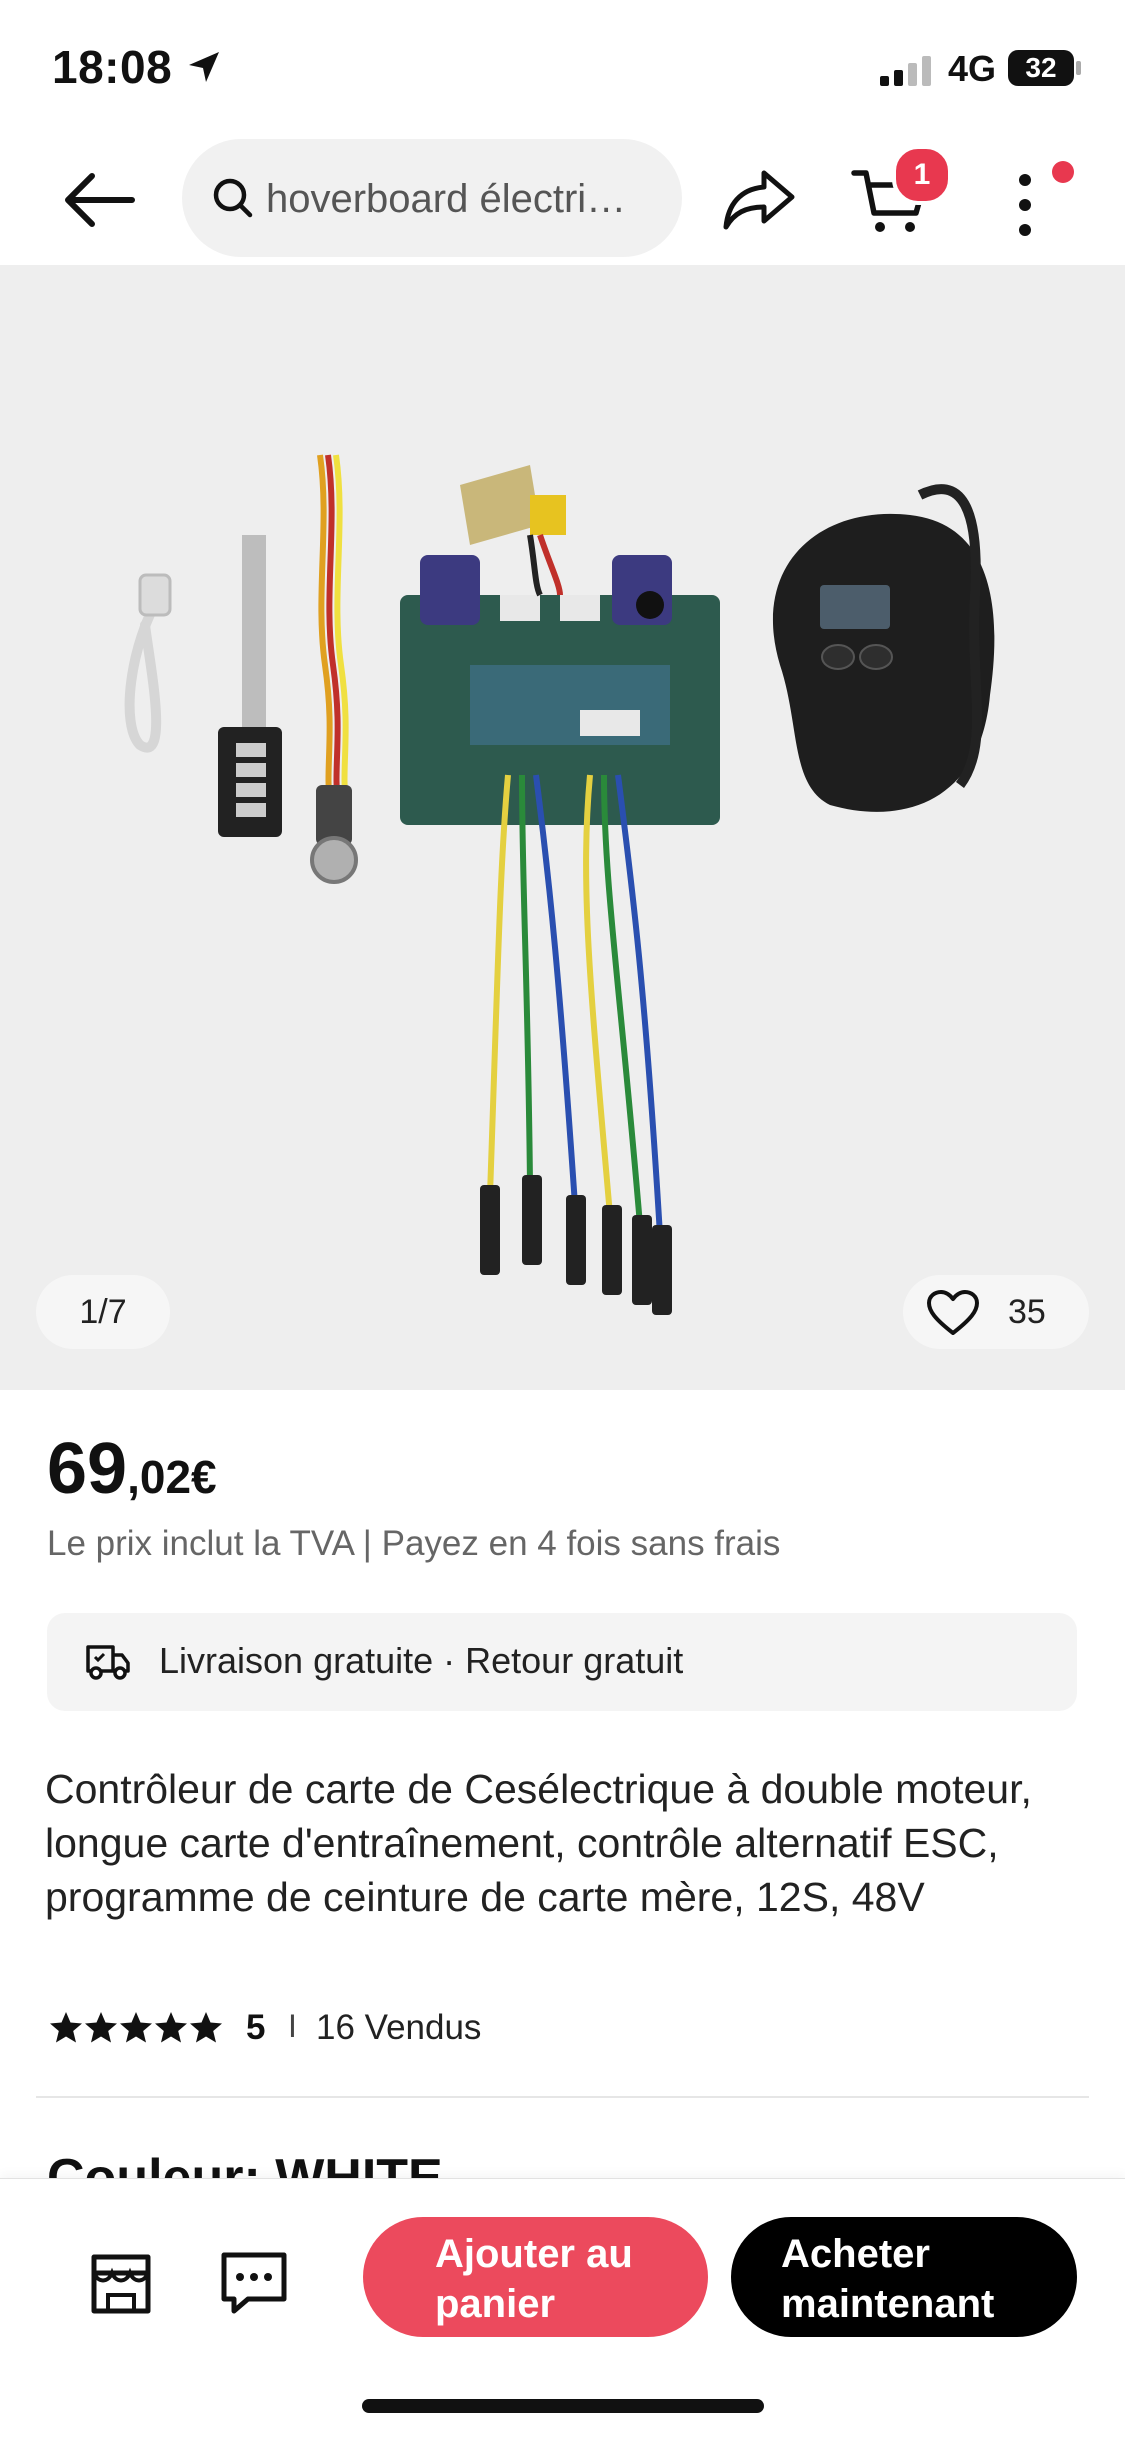  I want to click on wishlist-button: 35, so click(996, 1312).